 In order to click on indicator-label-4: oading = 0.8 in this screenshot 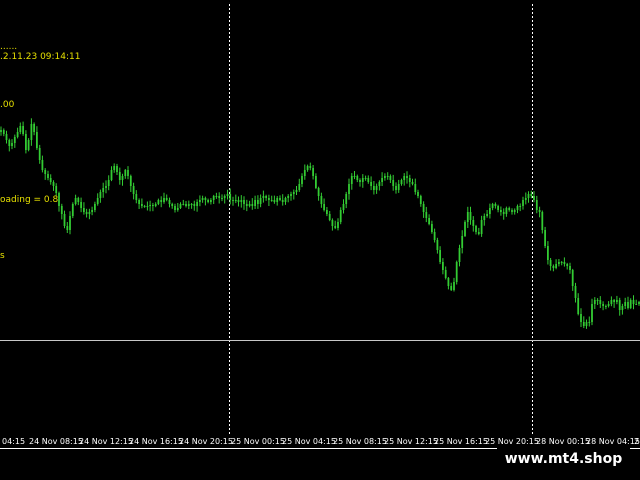, I will do `click(29, 200)`.